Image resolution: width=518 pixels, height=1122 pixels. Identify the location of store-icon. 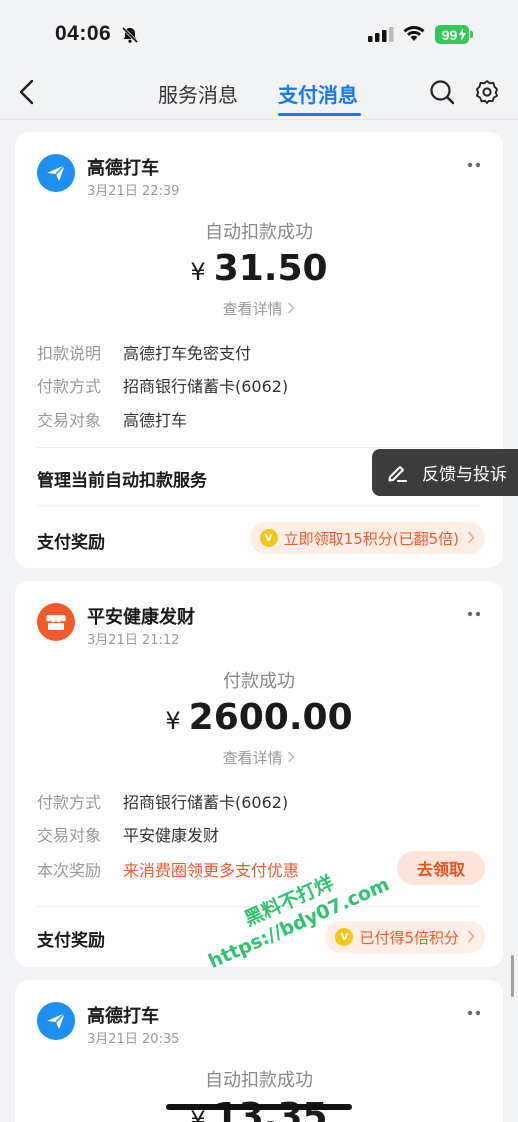
(56, 622).